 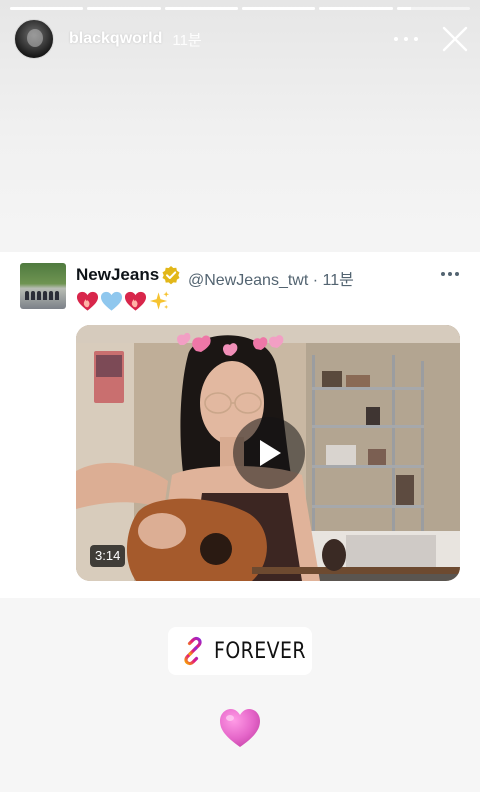 I want to click on play-button, so click(x=269, y=453).